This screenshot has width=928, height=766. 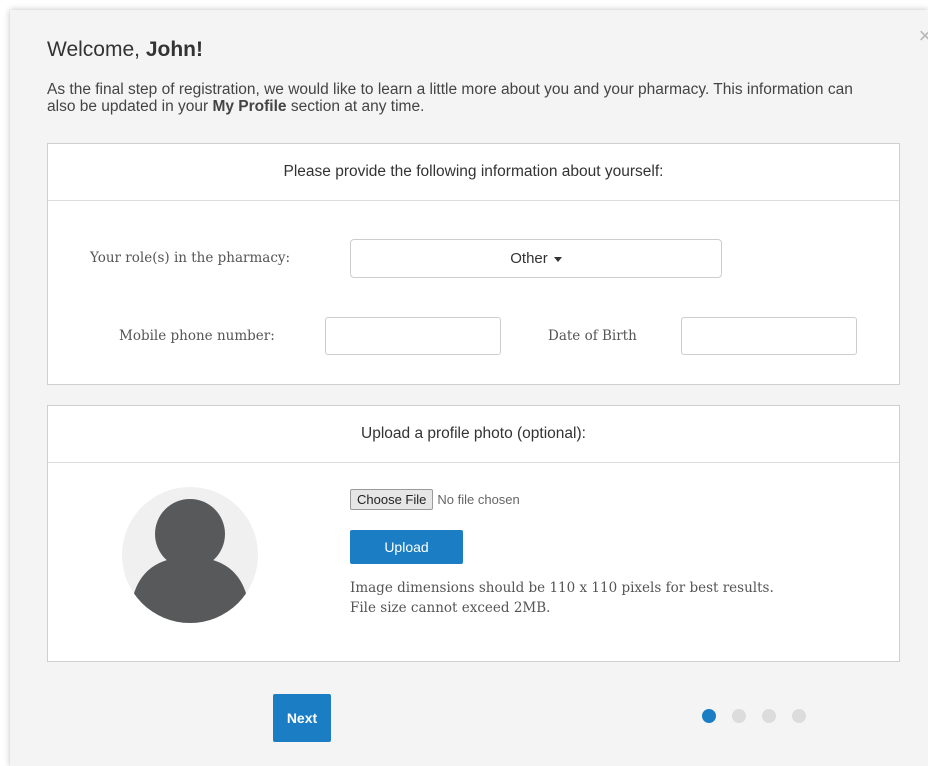 I want to click on photo-panel-heading: Upload a profile photo (optional):, so click(x=473, y=434).